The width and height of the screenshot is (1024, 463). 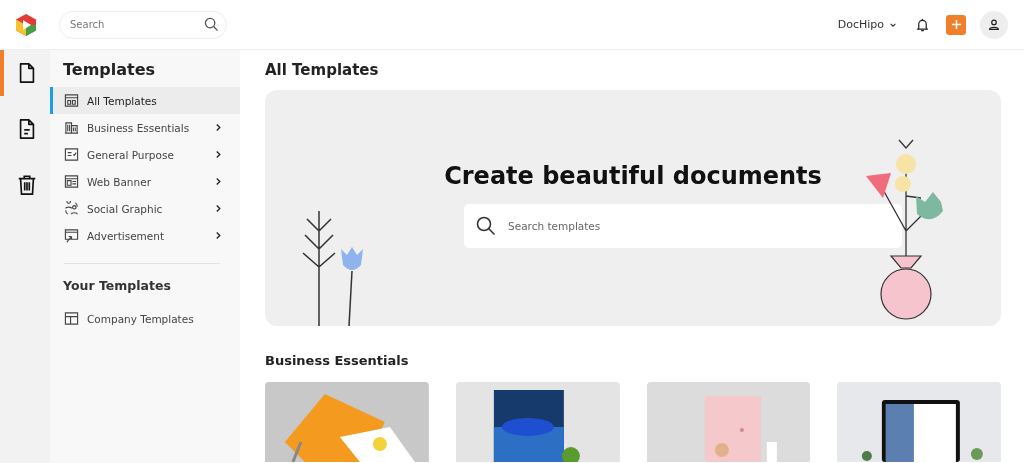 I want to click on sidebar-section-title: Your Templates, so click(x=117, y=286).